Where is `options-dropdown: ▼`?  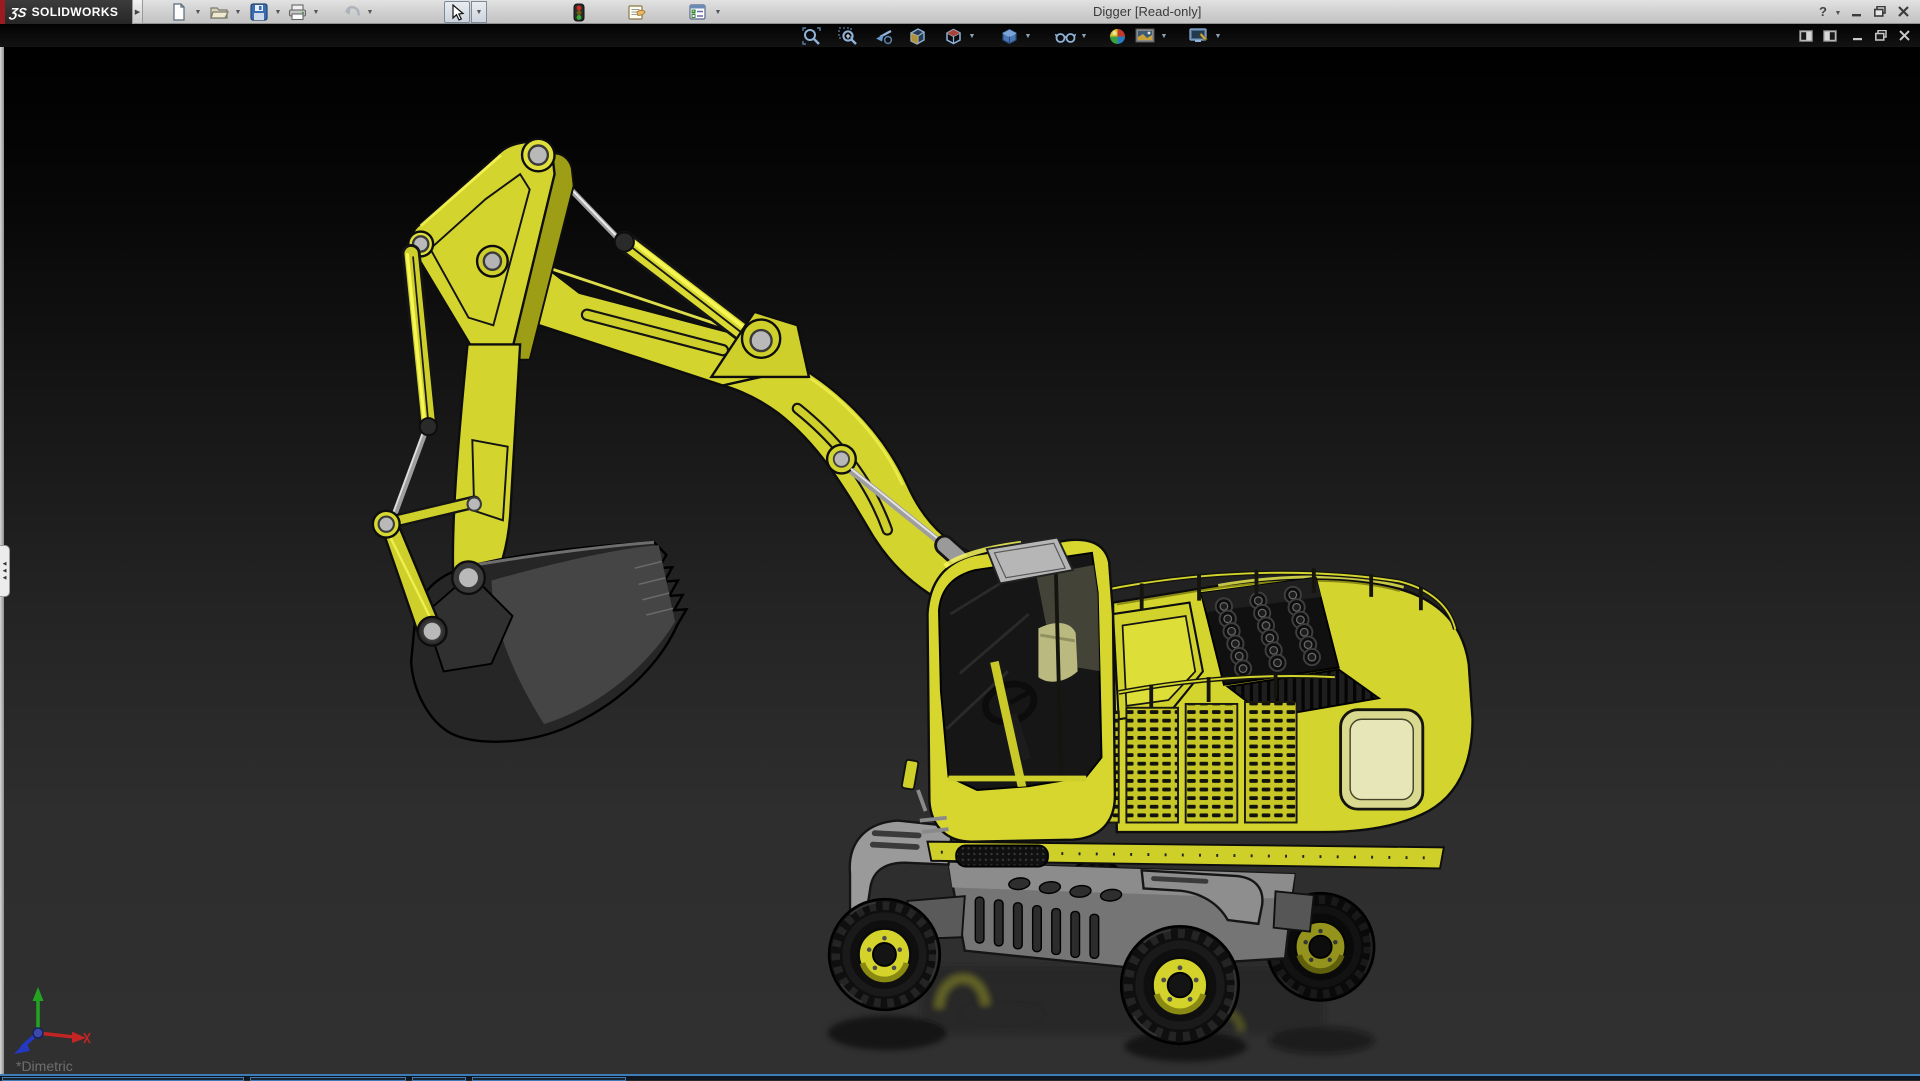 options-dropdown: ▼ is located at coordinates (718, 12).